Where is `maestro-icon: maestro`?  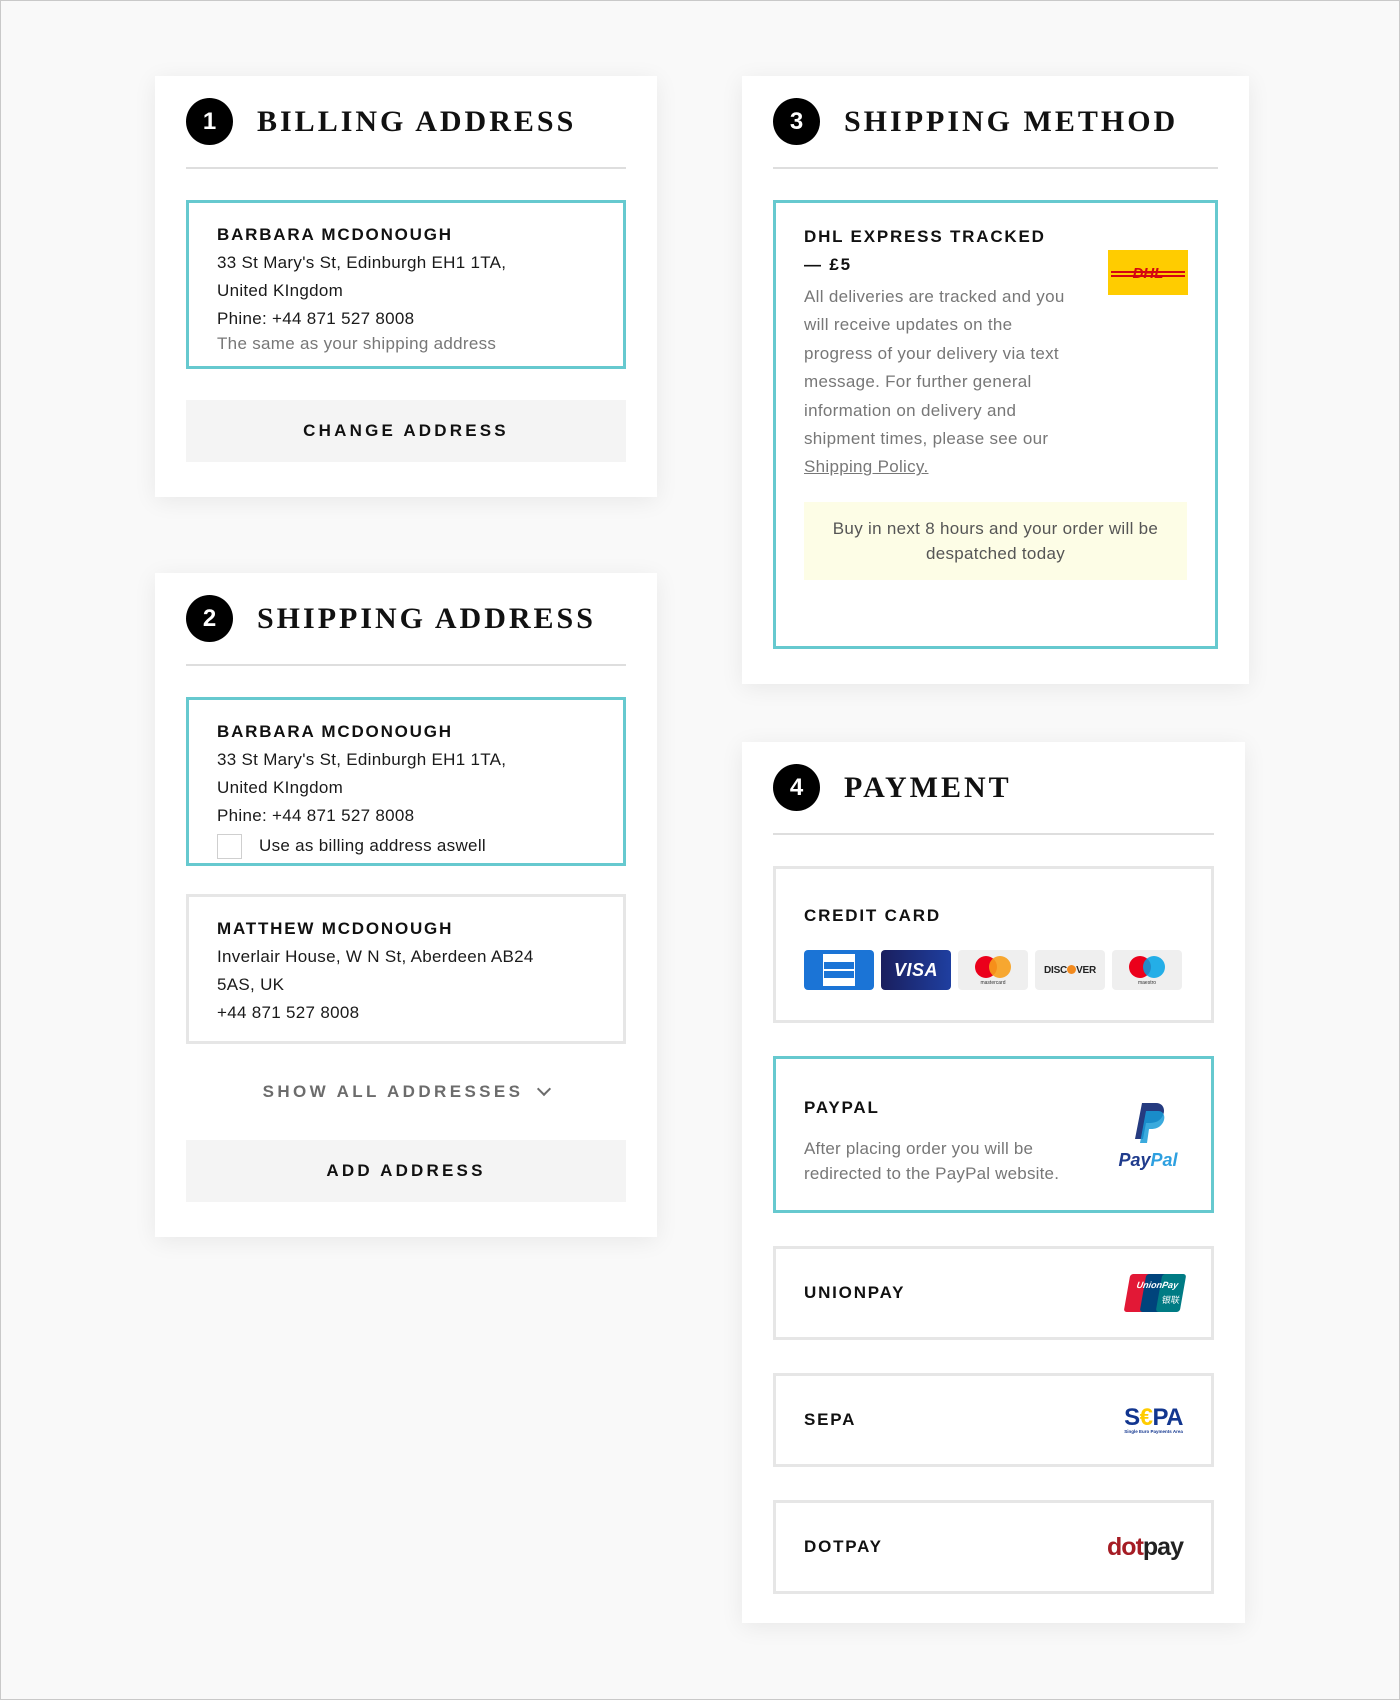 maestro-icon: maestro is located at coordinates (1147, 970).